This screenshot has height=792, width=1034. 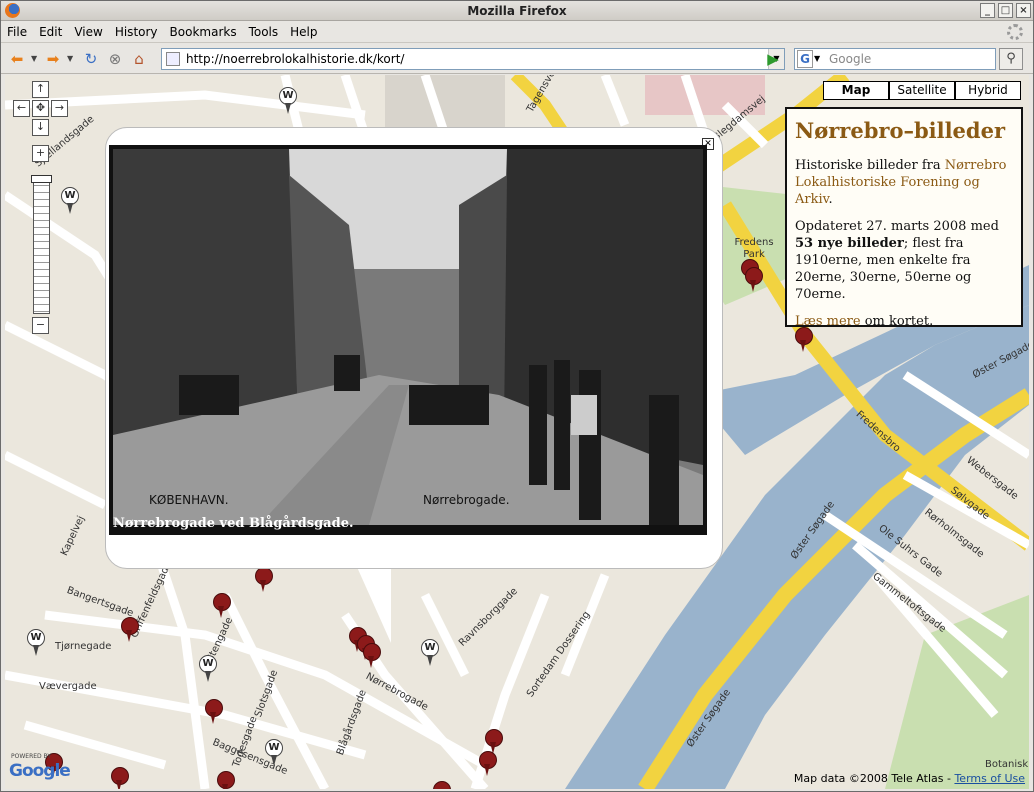 What do you see at coordinates (856, 90) in the screenshot?
I see `map-type-map: Map` at bounding box center [856, 90].